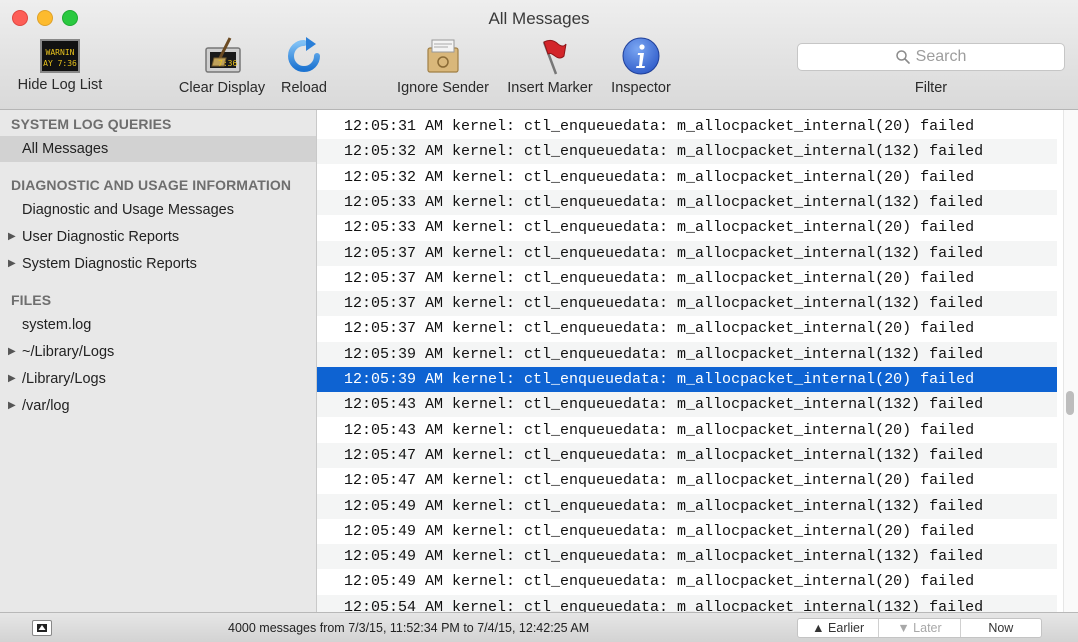 The height and width of the screenshot is (642, 1078). What do you see at coordinates (1070, 361) in the screenshot?
I see `vertical-scrollbar` at bounding box center [1070, 361].